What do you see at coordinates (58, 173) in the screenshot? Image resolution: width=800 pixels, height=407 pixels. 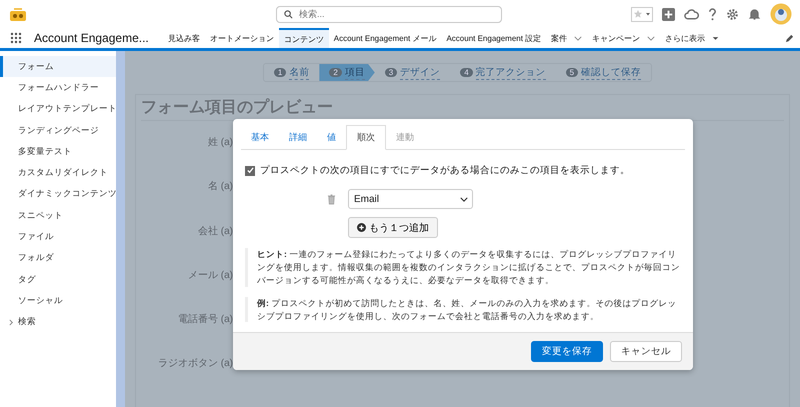 I see `sidebar-item: カスタムリダイレクト` at bounding box center [58, 173].